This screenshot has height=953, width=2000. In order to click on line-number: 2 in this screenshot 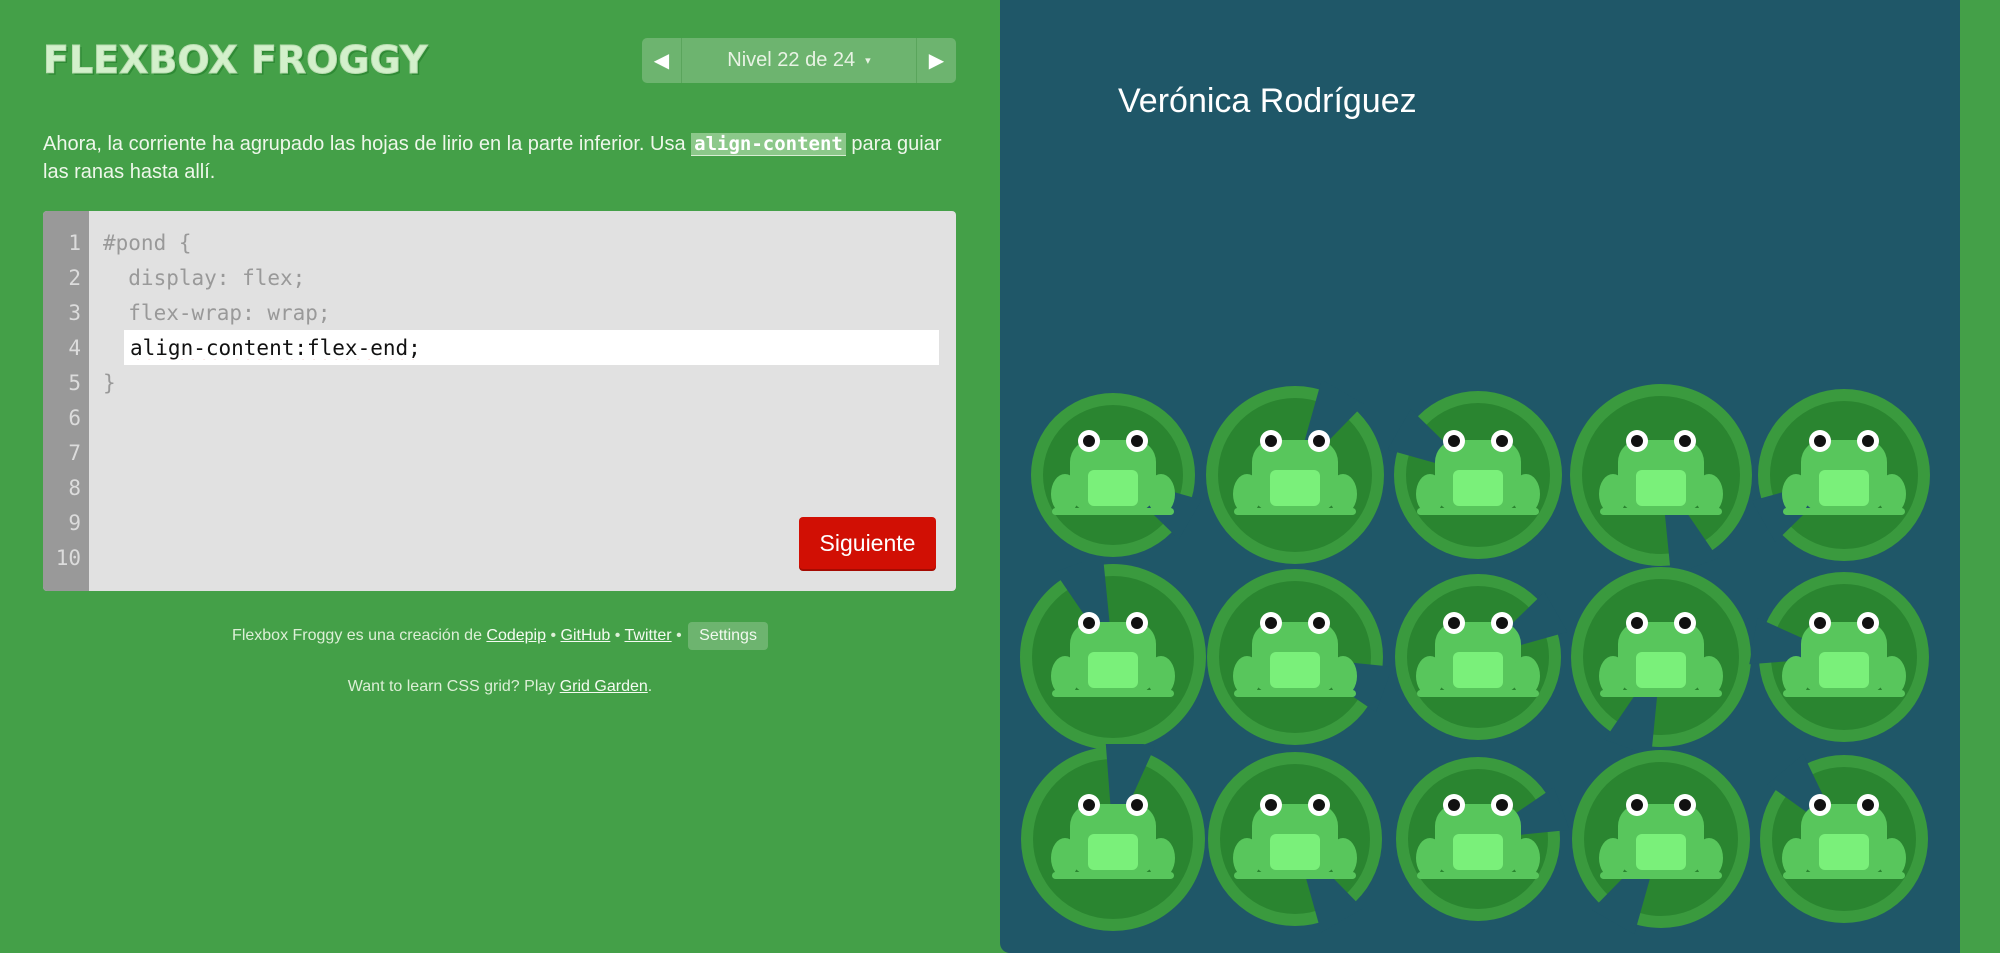, I will do `click(74, 278)`.